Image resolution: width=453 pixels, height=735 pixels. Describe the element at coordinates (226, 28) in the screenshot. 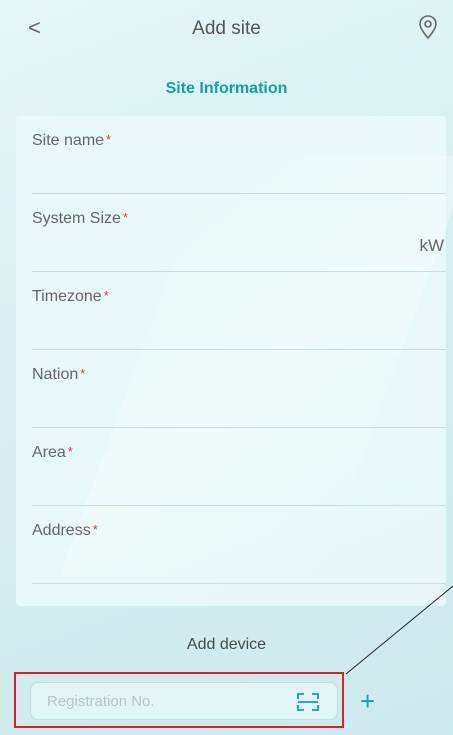

I see `page-title: Add site` at that location.